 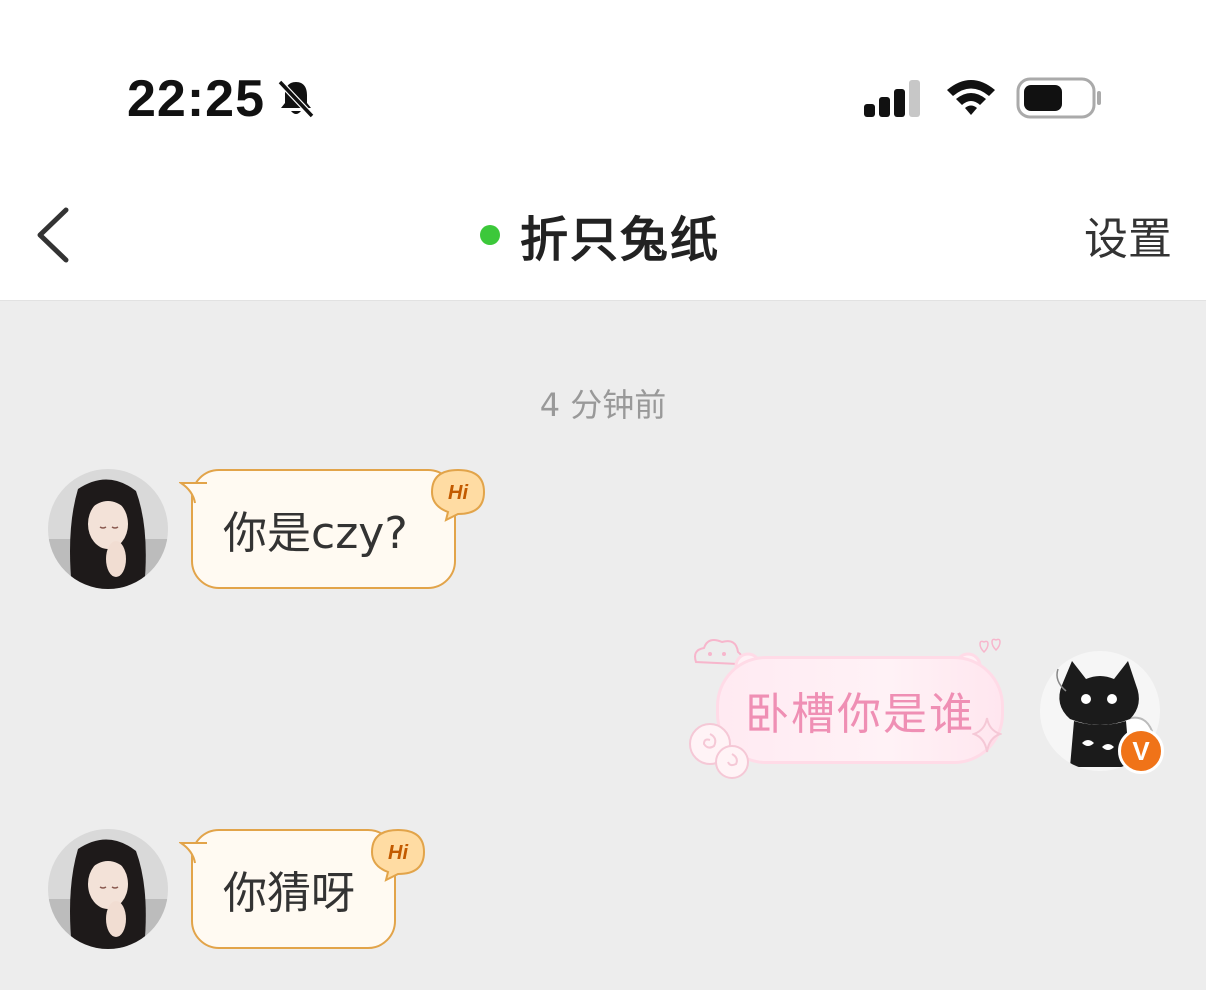 I want to click on flower-sticker-icon, so click(x=719, y=751).